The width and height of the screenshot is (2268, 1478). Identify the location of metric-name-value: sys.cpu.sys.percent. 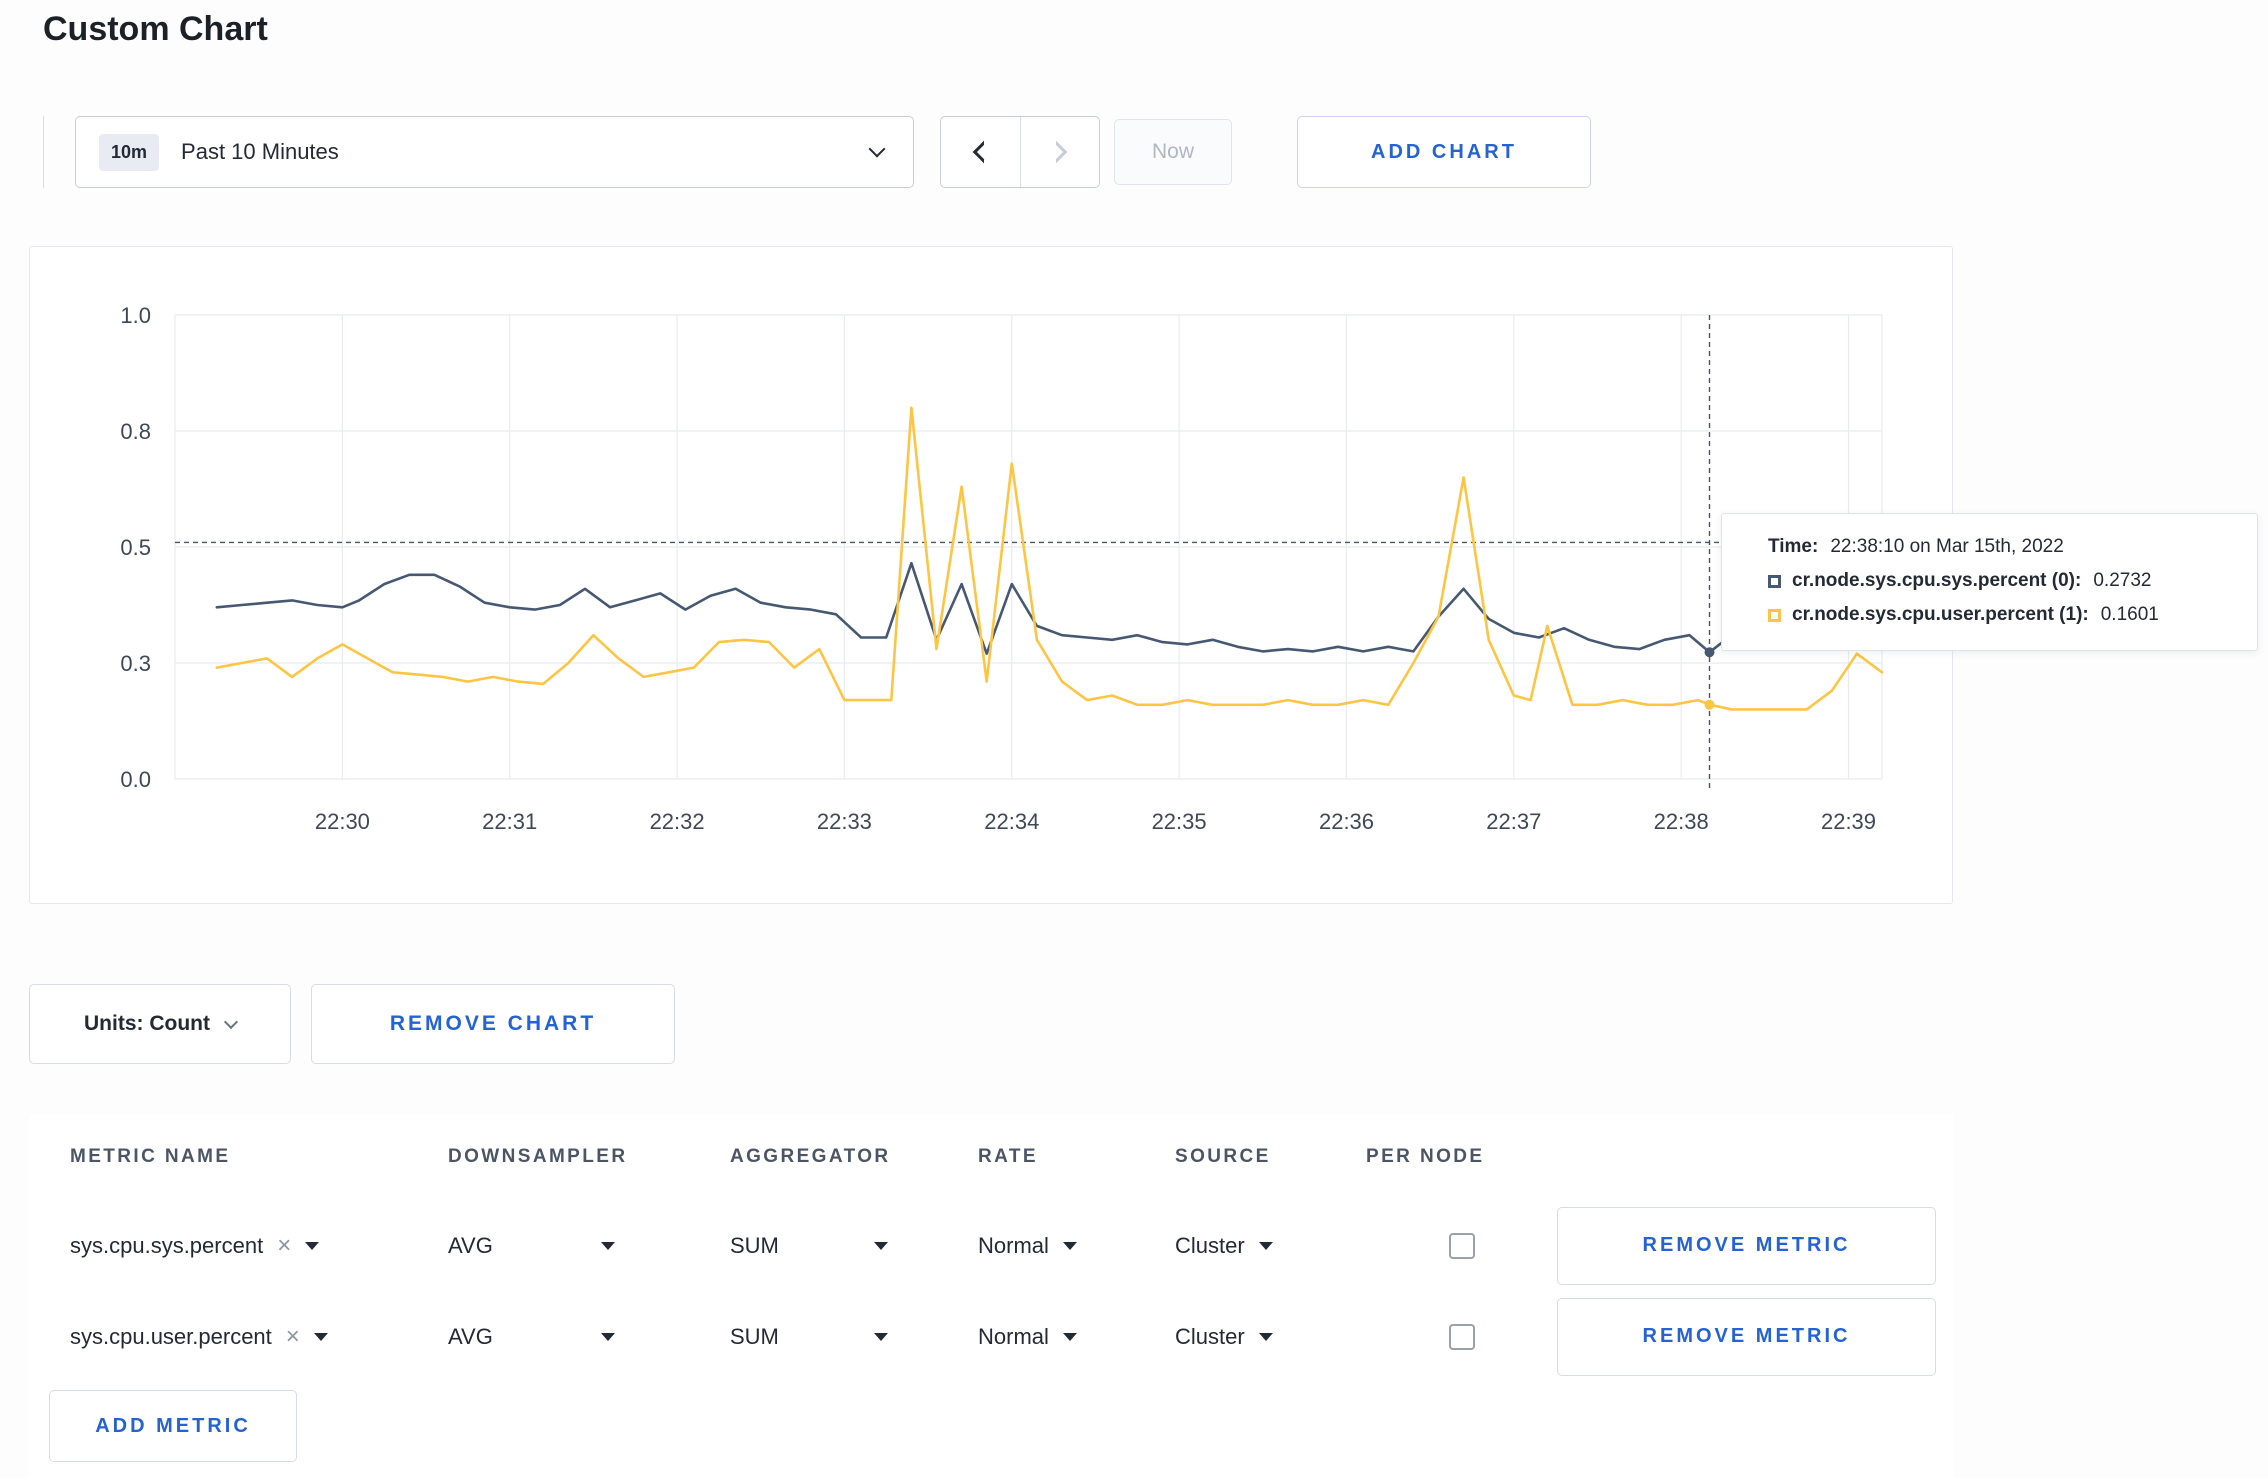
(167, 1245).